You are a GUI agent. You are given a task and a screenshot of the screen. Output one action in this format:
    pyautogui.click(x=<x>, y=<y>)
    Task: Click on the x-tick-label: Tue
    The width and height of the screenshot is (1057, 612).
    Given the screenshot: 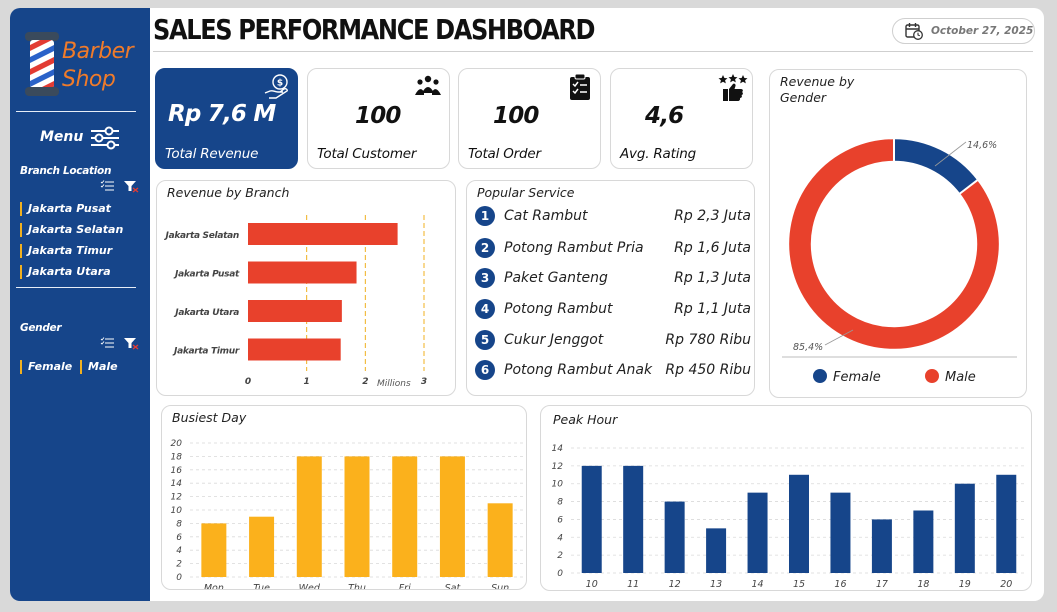 What is the action you would take?
    pyautogui.click(x=261, y=586)
    